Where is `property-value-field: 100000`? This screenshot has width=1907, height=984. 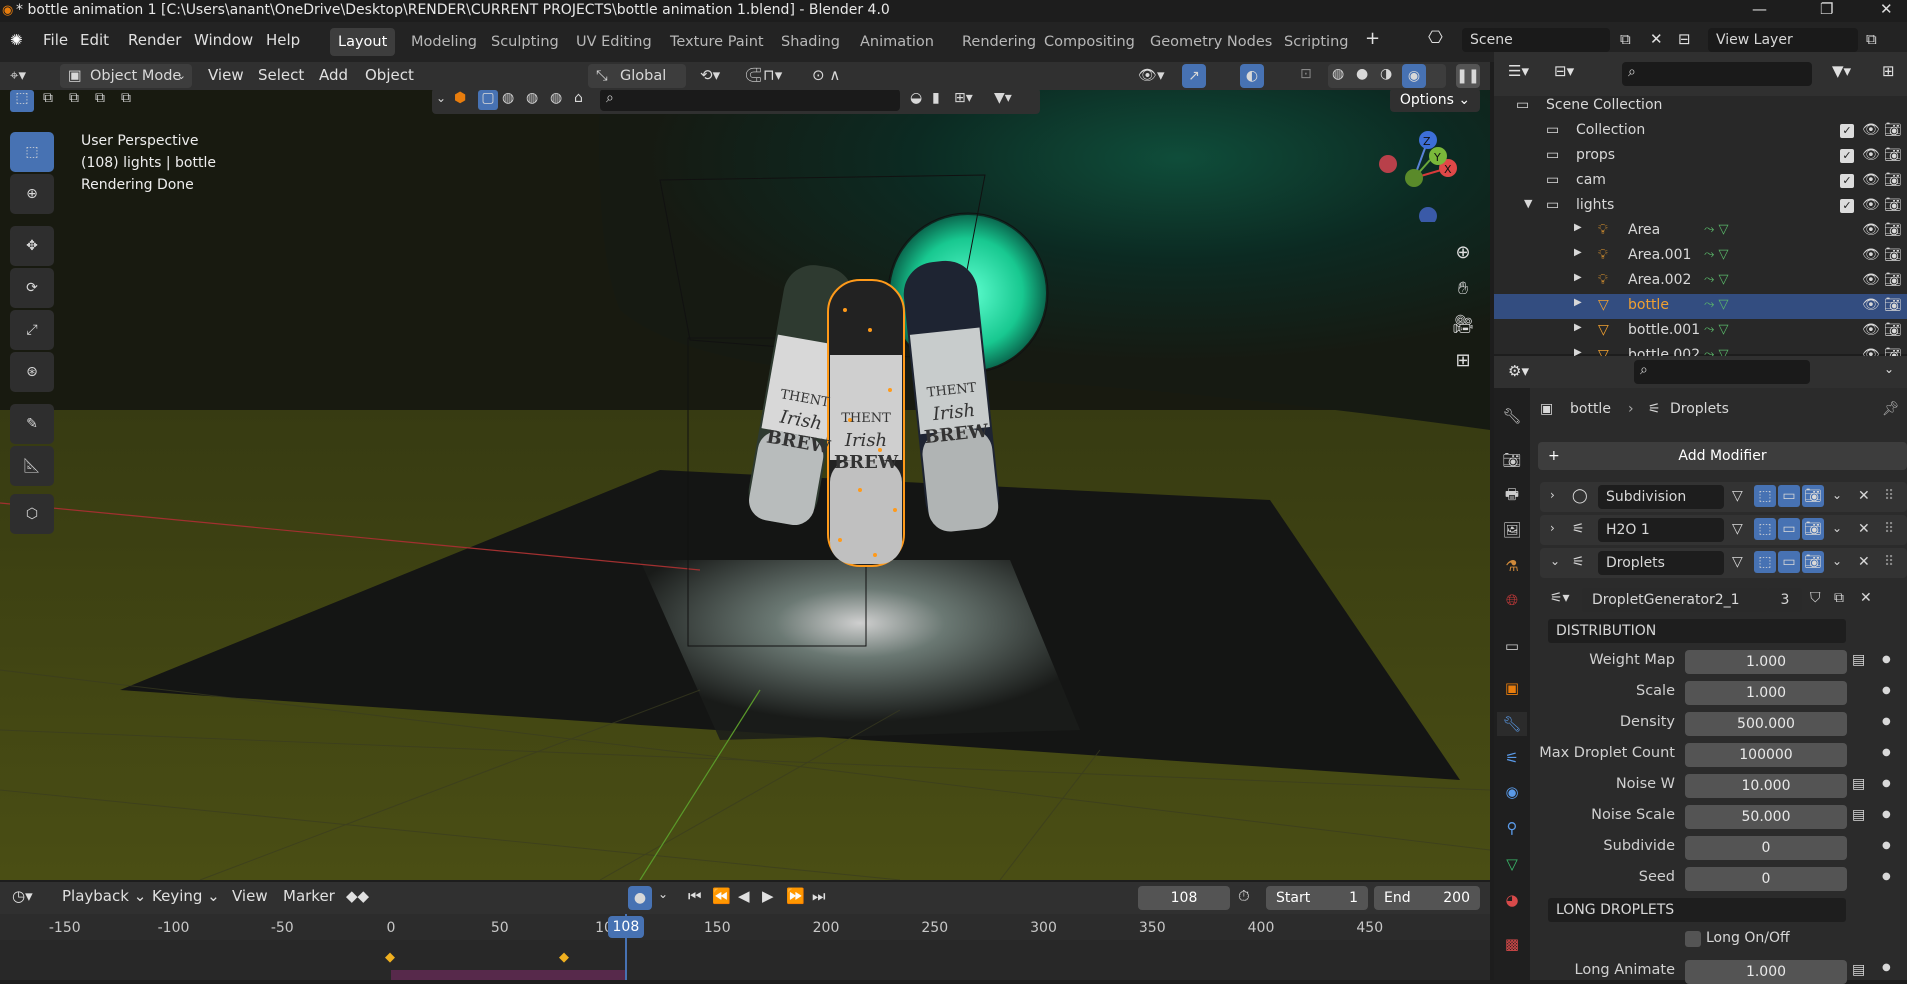 property-value-field: 100000 is located at coordinates (1766, 755).